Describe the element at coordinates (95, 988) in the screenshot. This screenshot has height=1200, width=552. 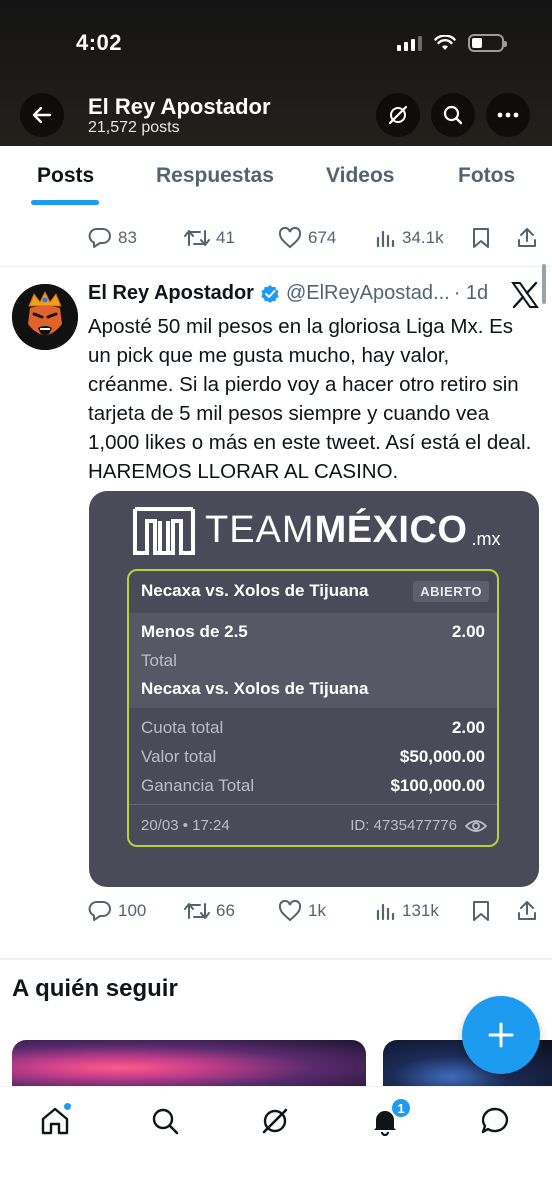
I see `who-to-follow-title: A quién seguir` at that location.